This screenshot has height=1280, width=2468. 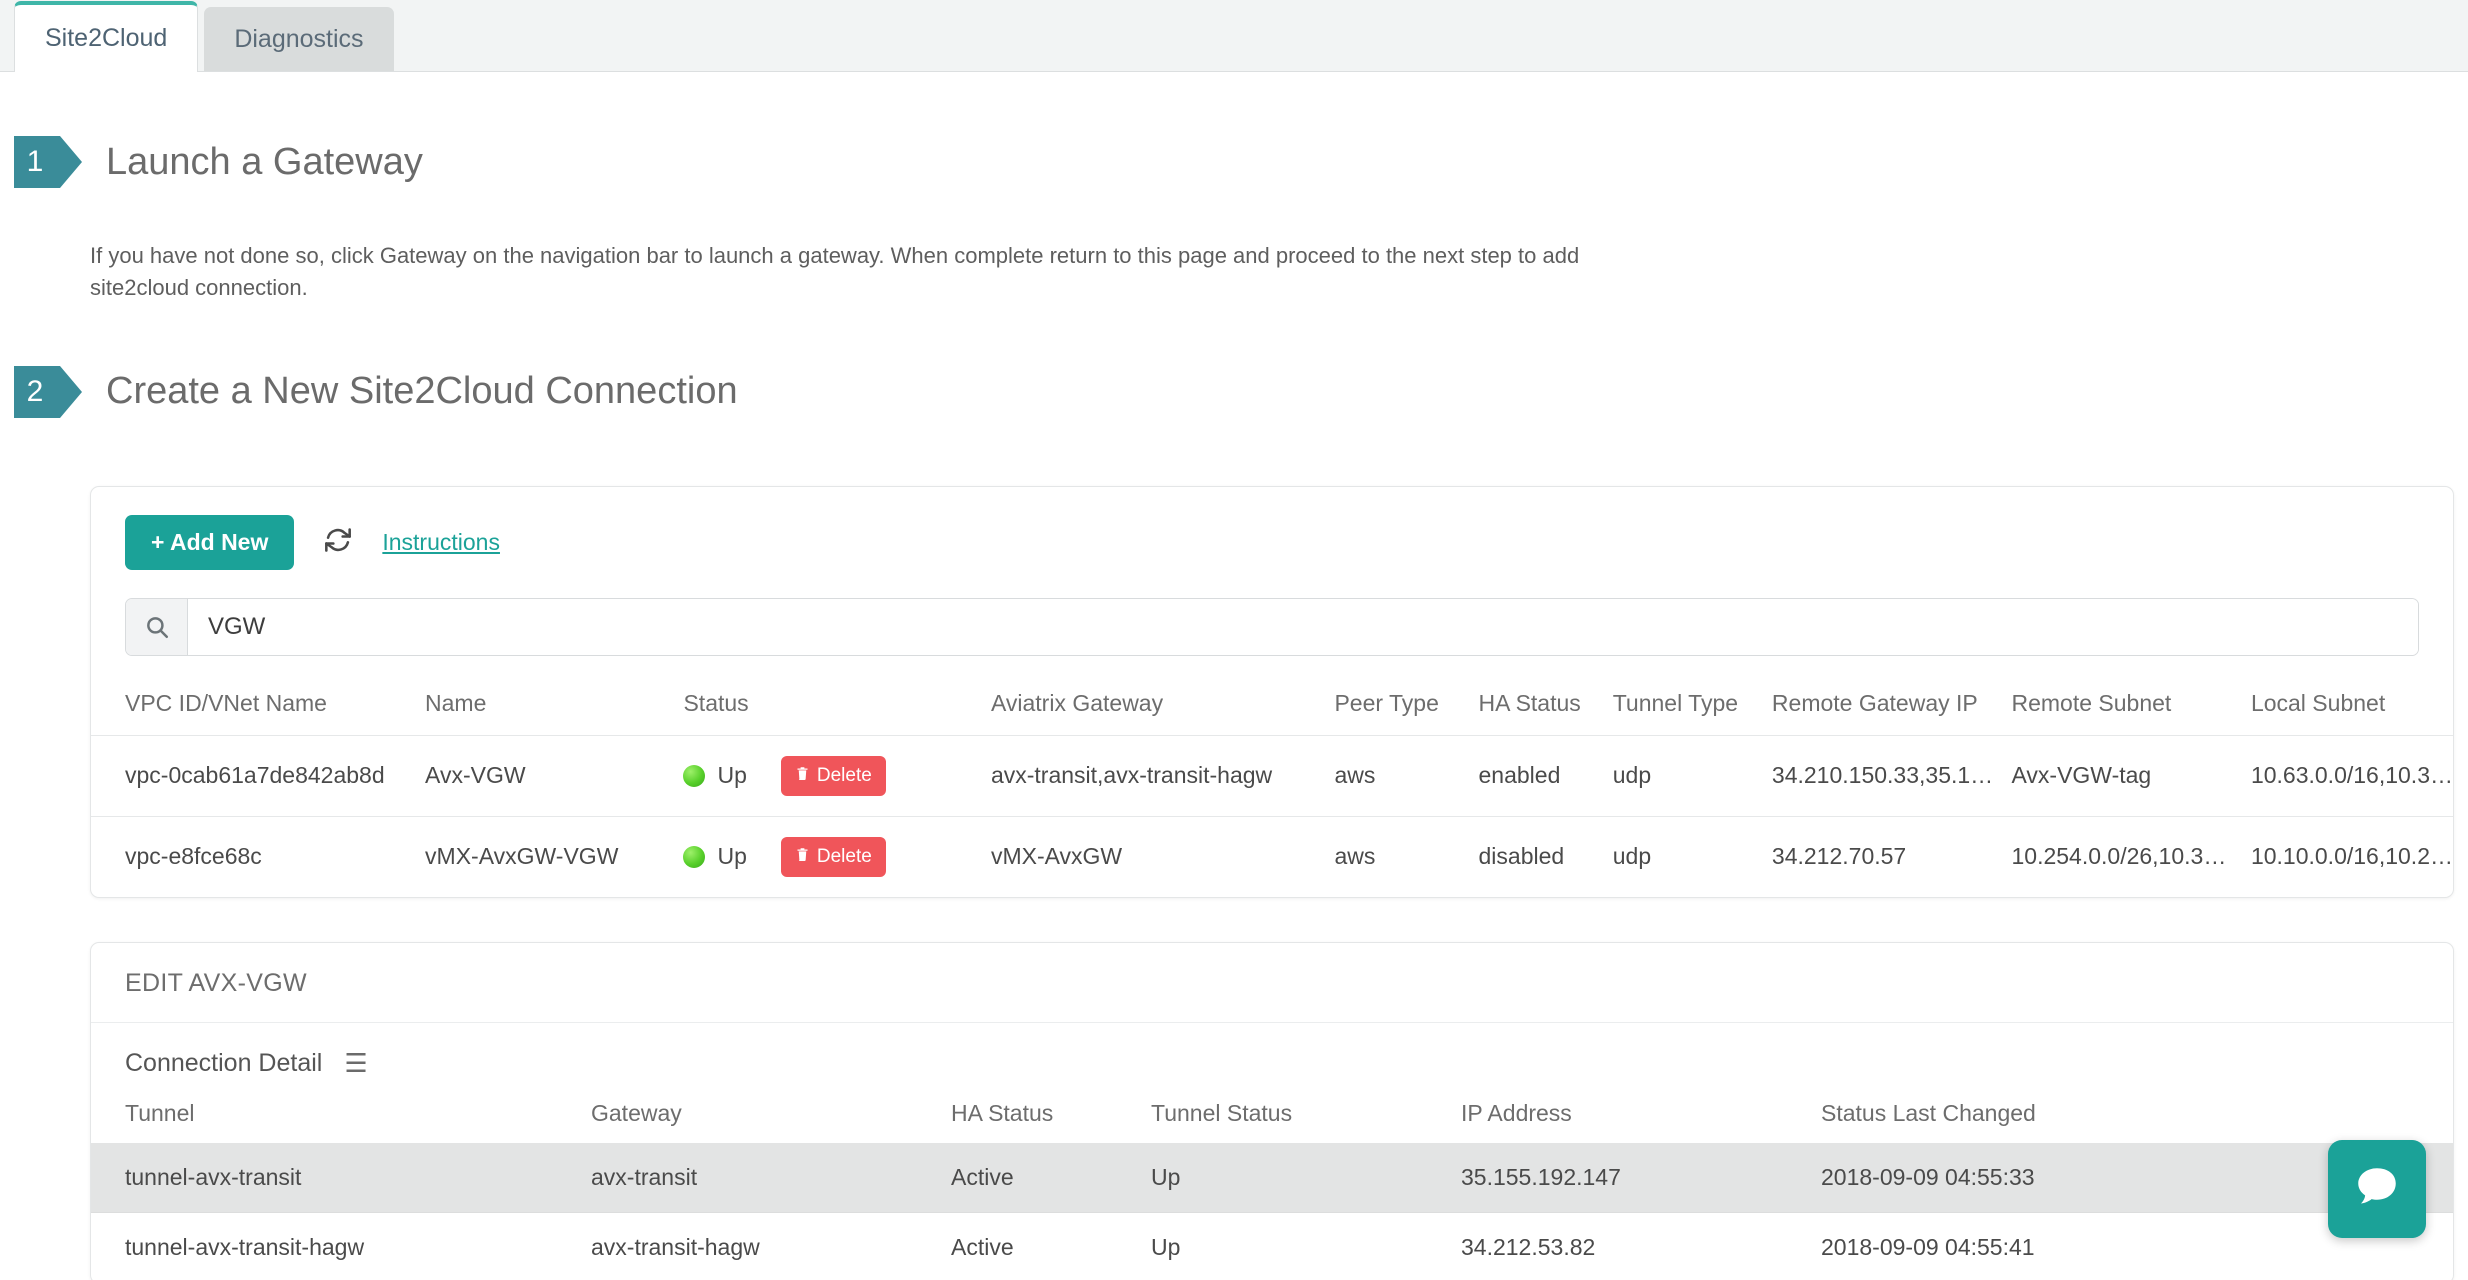 What do you see at coordinates (341, 1246) in the screenshot?
I see `cell-tunnel: tunnel-avx-transit-hagw` at bounding box center [341, 1246].